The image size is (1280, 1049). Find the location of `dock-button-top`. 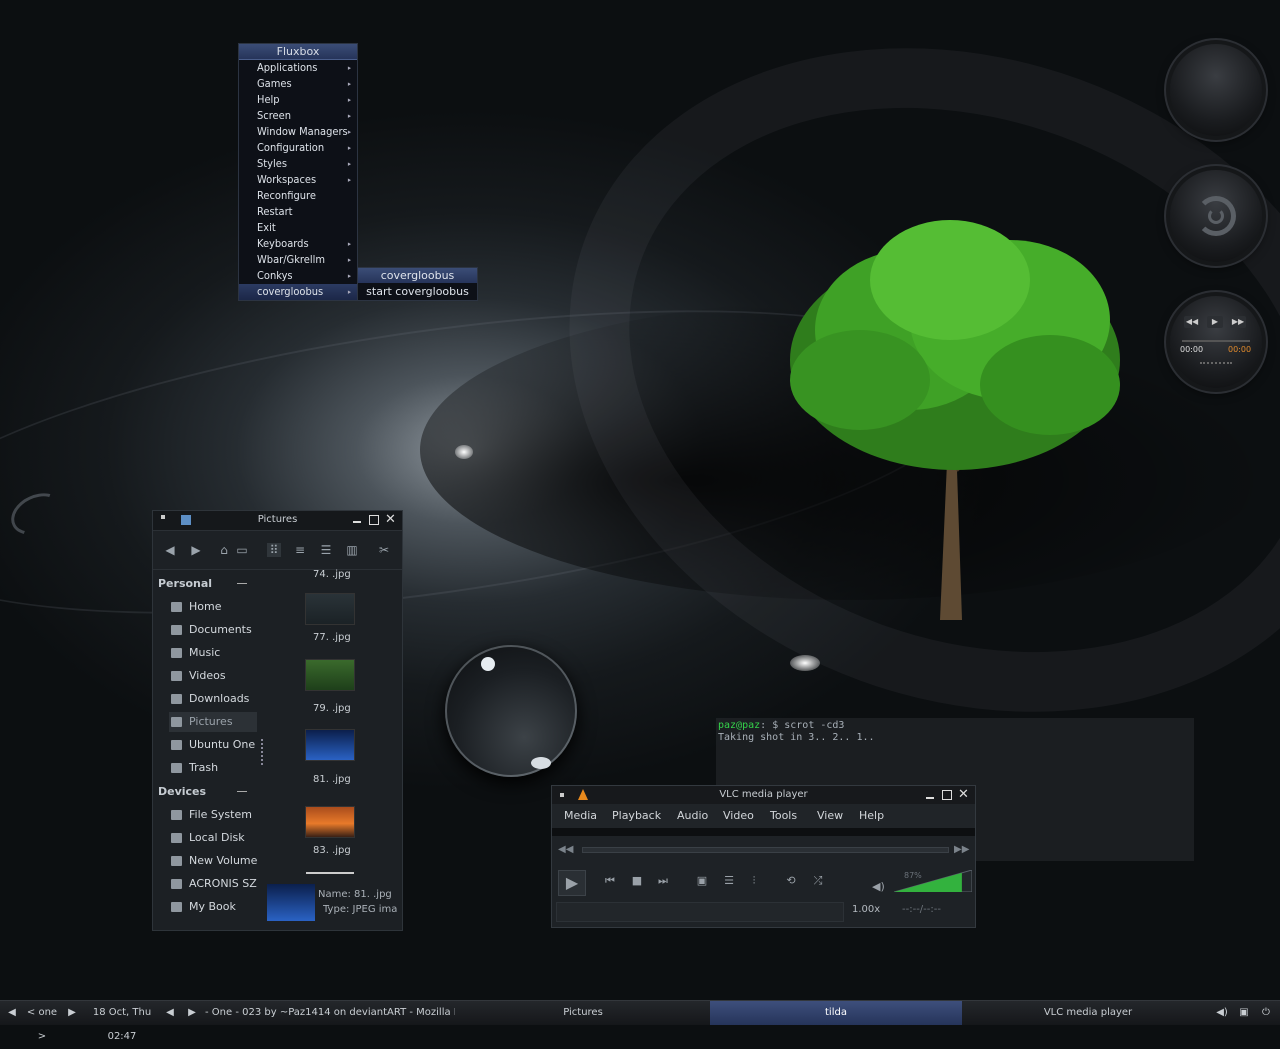

dock-button-top is located at coordinates (1216, 90).